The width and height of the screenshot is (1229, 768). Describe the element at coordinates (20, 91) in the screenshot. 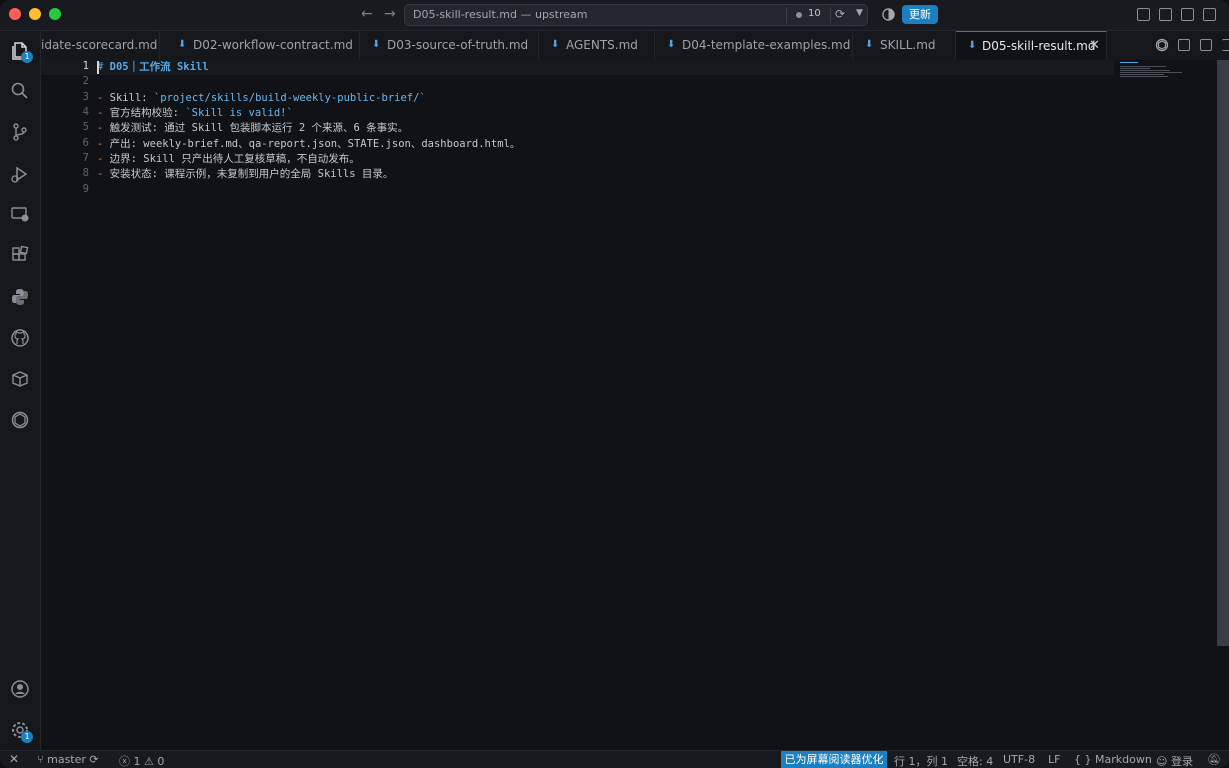

I see `search-icon` at that location.